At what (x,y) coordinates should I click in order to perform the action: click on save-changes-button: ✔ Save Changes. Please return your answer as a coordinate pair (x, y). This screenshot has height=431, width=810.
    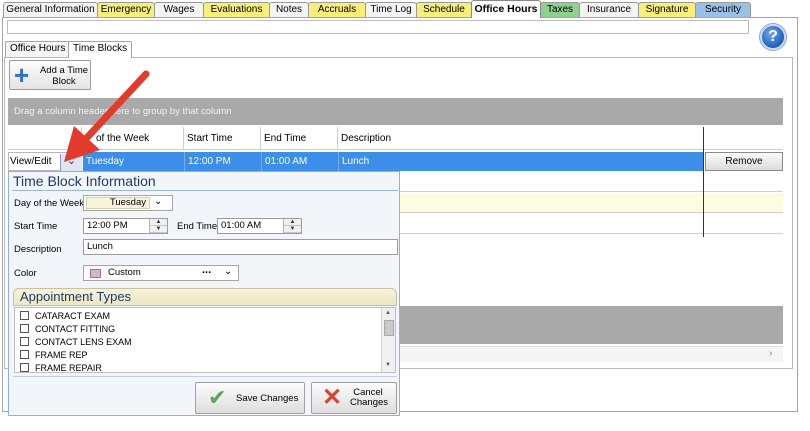
    Looking at the image, I should click on (250, 398).